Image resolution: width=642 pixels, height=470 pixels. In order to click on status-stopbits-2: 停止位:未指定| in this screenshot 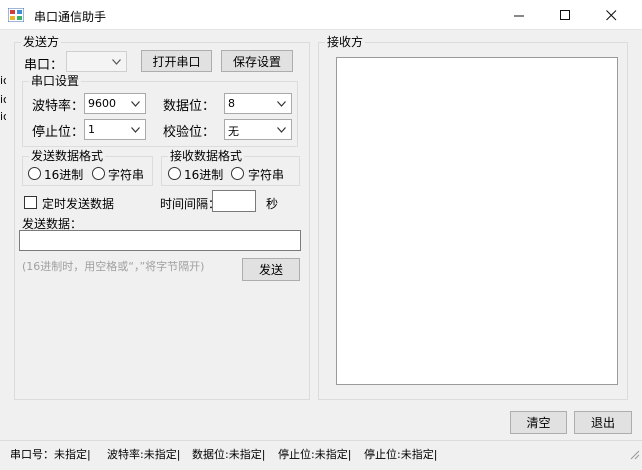, I will do `click(401, 454)`.